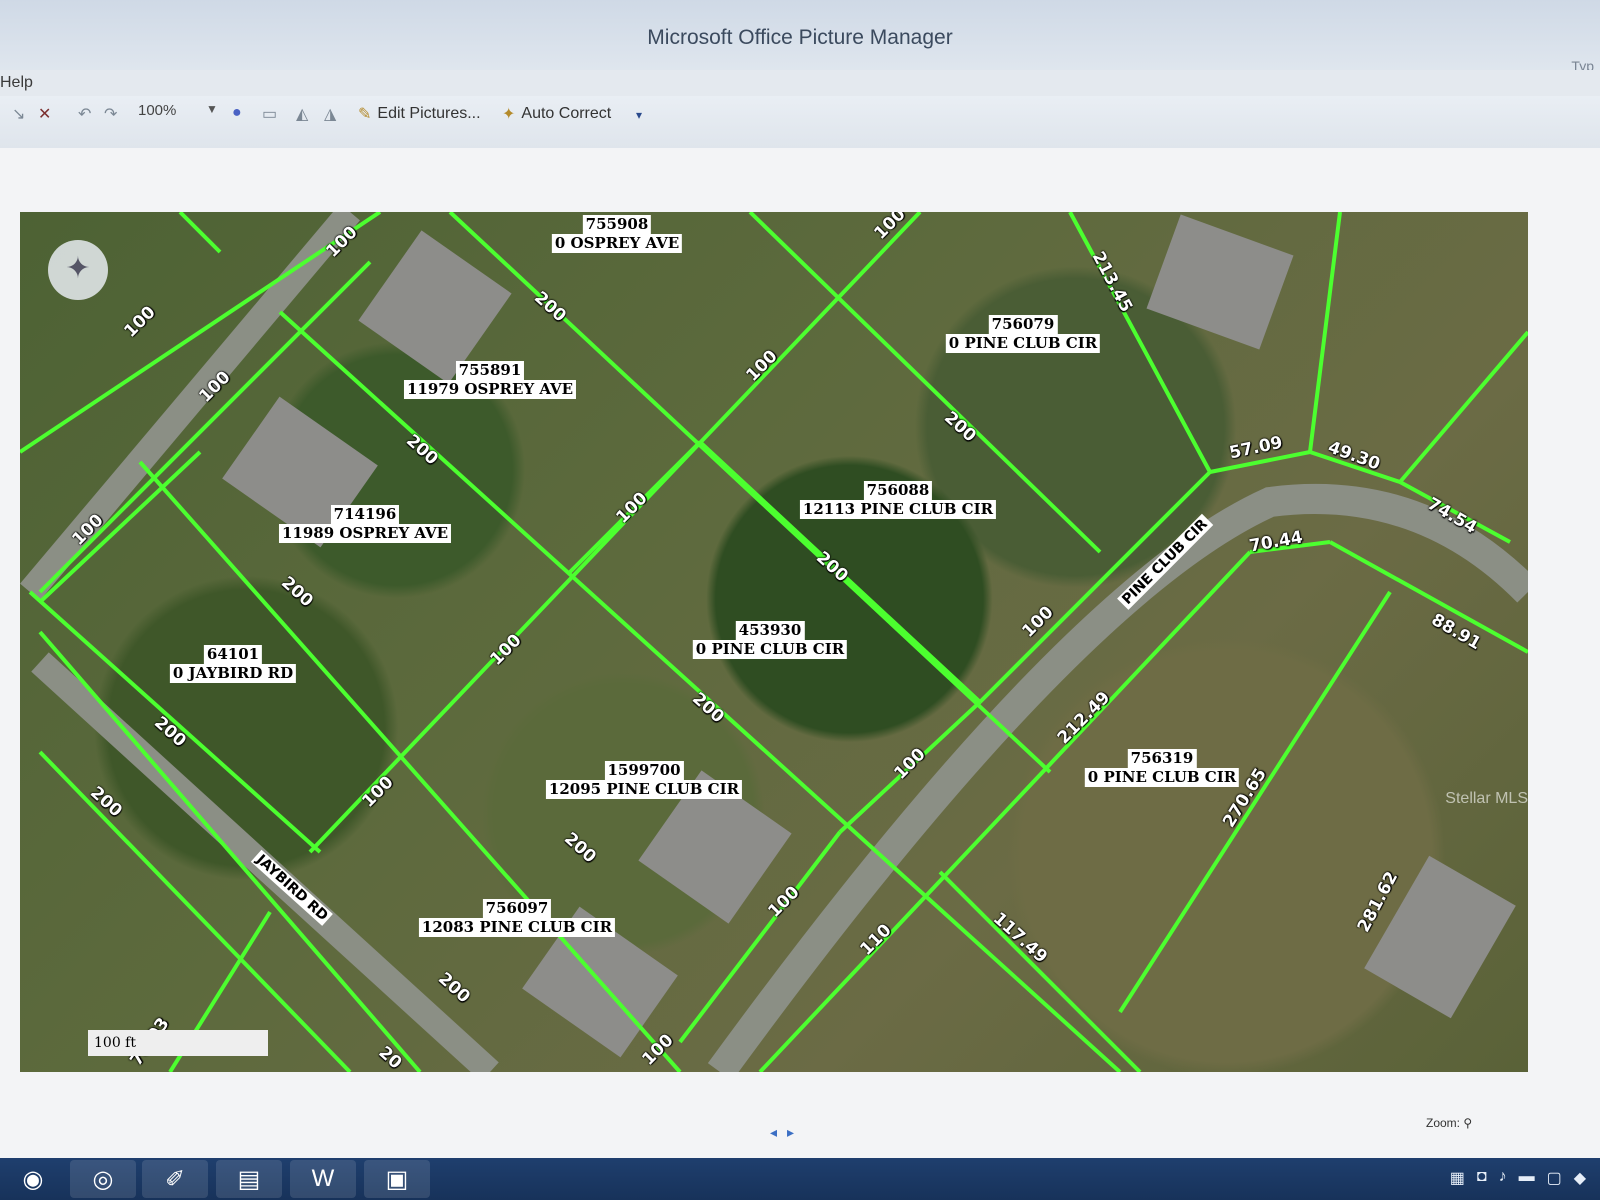  What do you see at coordinates (1580, 1178) in the screenshot?
I see `tray-app-icon: ◆` at bounding box center [1580, 1178].